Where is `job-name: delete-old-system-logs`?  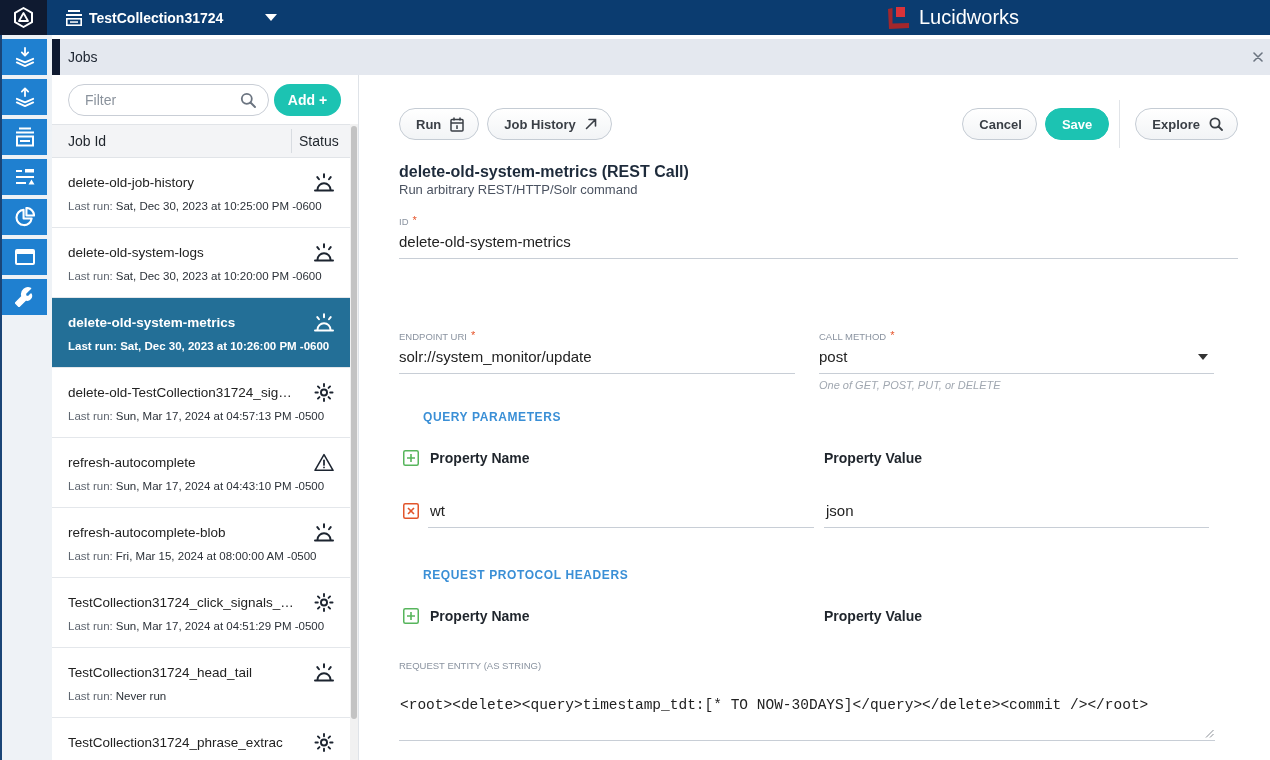 job-name: delete-old-system-logs is located at coordinates (136, 252).